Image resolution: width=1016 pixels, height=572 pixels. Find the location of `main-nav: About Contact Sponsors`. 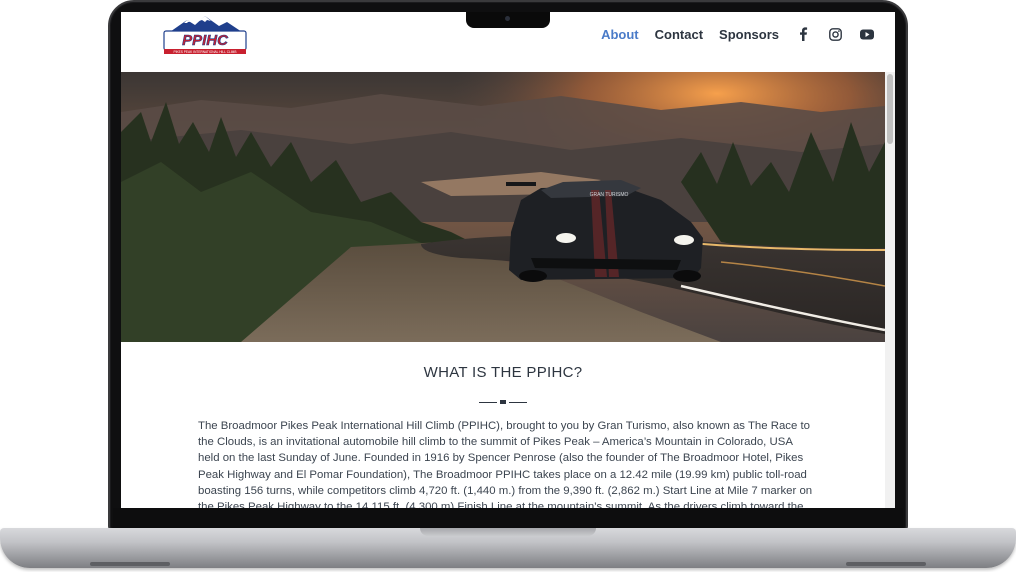

main-nav: About Contact Sponsors is located at coordinates (738, 34).